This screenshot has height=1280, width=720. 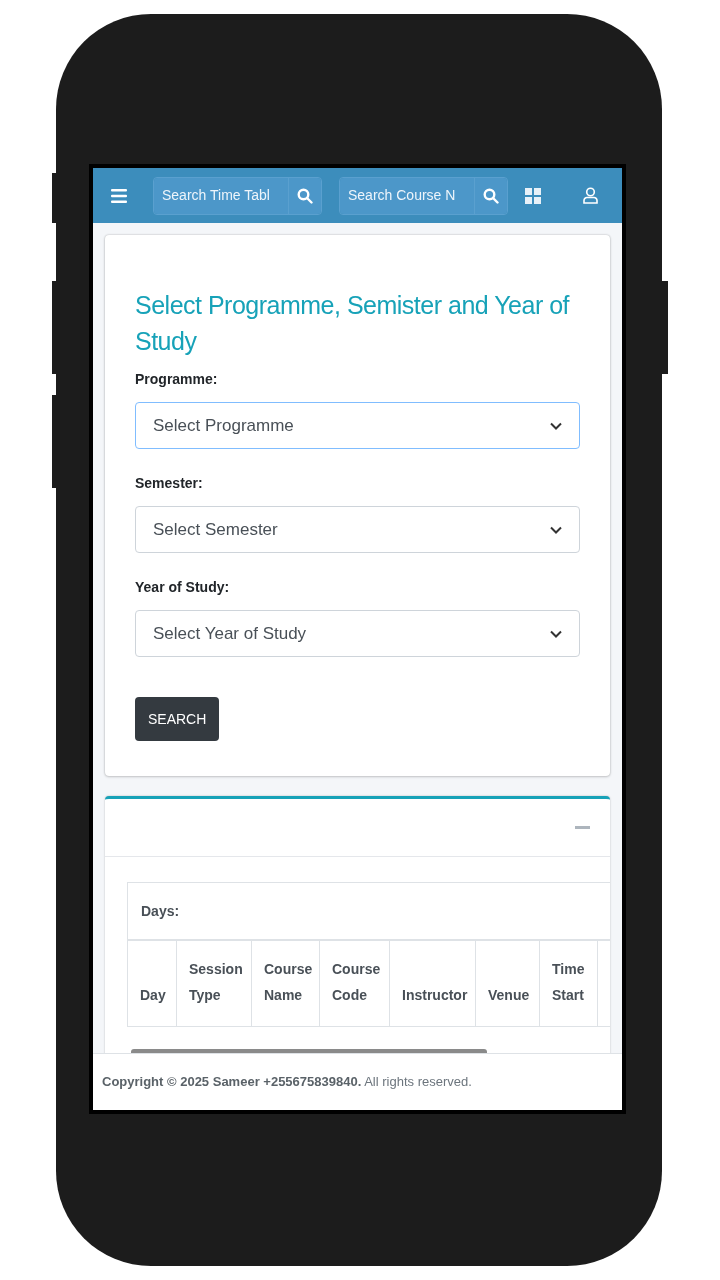 I want to click on days-label: Days:, so click(x=160, y=911).